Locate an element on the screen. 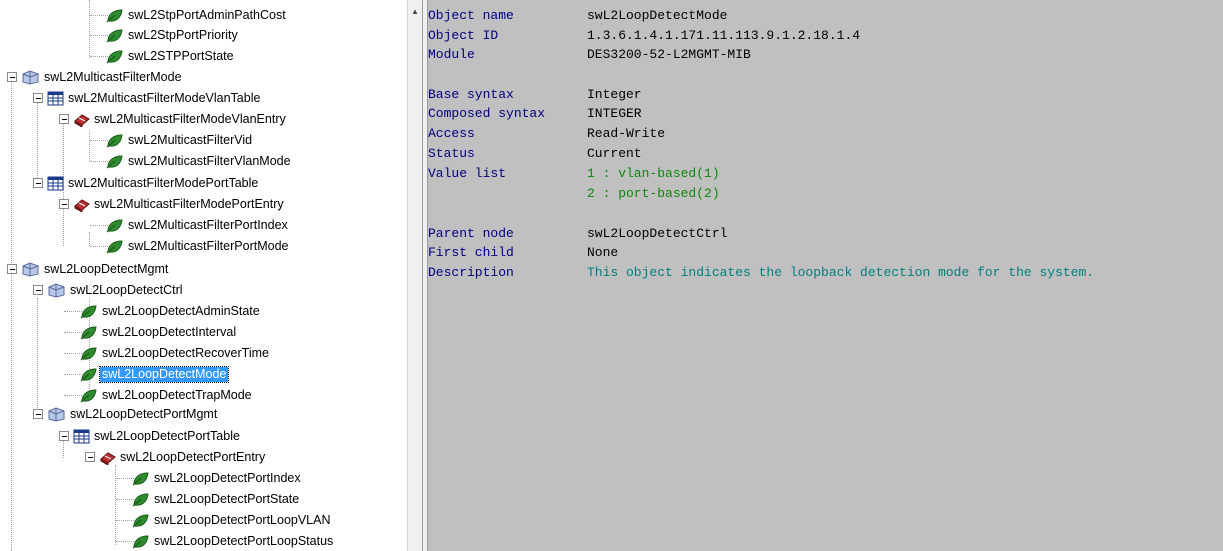 Image resolution: width=1223 pixels, height=551 pixels. tree-item-label: swL2LoopDetectPortLoopVLAN is located at coordinates (242, 519).